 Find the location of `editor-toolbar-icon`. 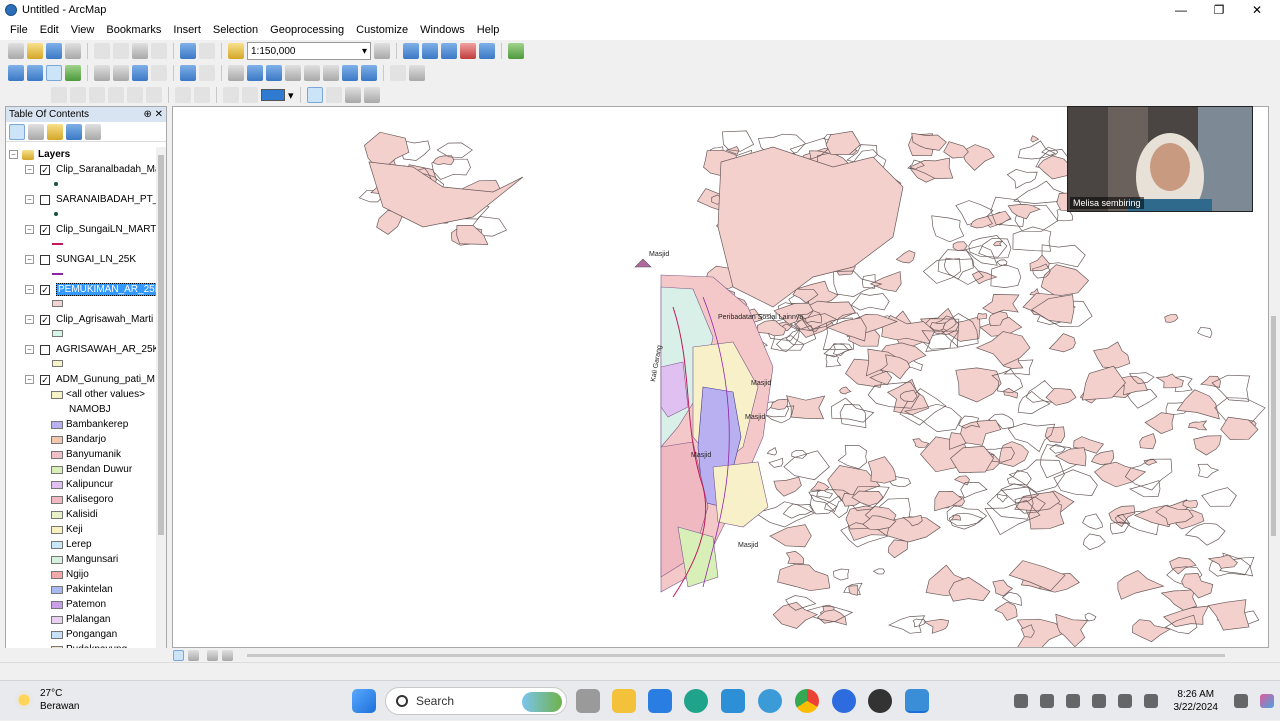

editor-toolbar-icon is located at coordinates (382, 51).